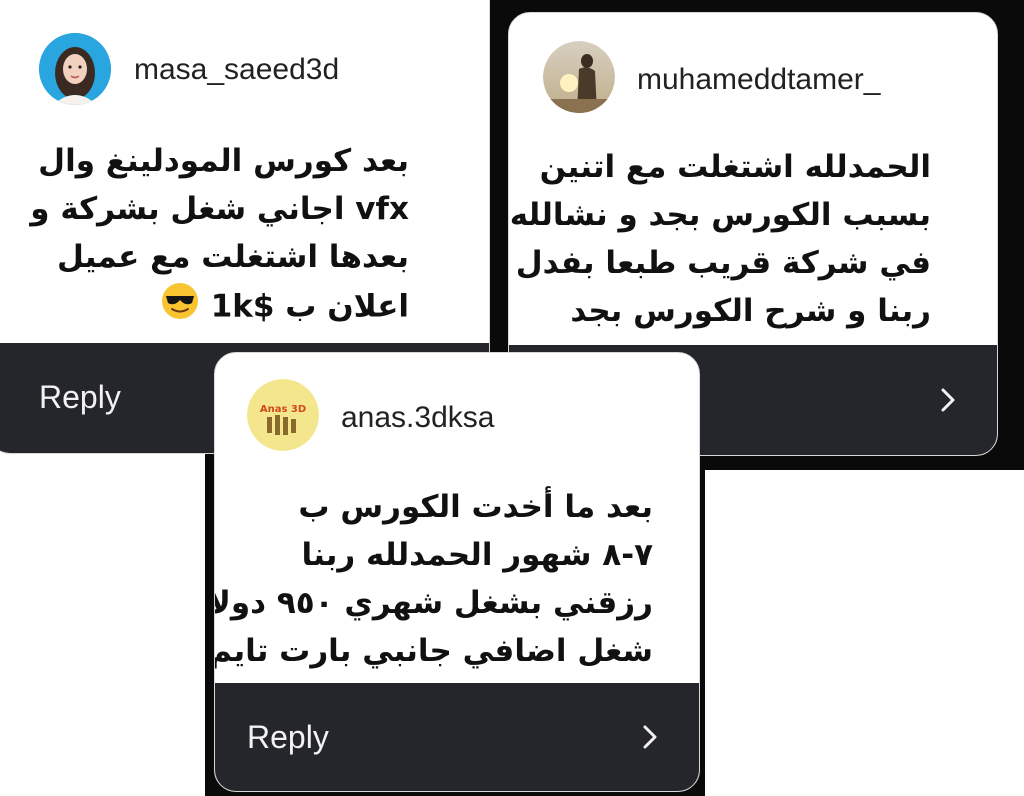 The image size is (1024, 796). Describe the element at coordinates (223, 161) in the screenshot. I see `comment-line: بعد كورس المودلينغ وال` at that location.